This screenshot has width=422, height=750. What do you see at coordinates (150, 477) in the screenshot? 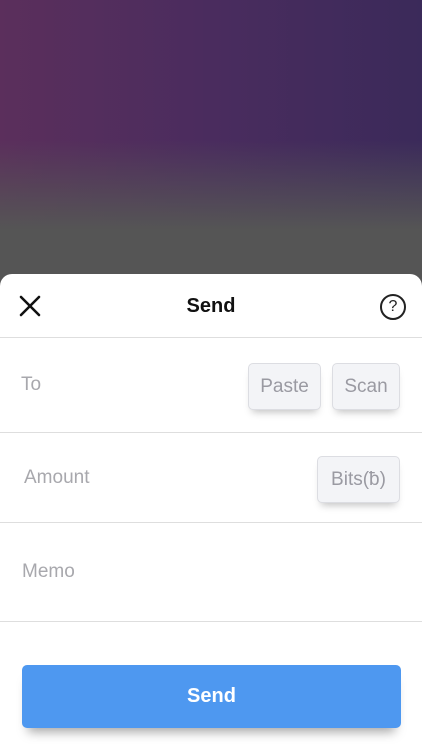
I see `amount-input` at bounding box center [150, 477].